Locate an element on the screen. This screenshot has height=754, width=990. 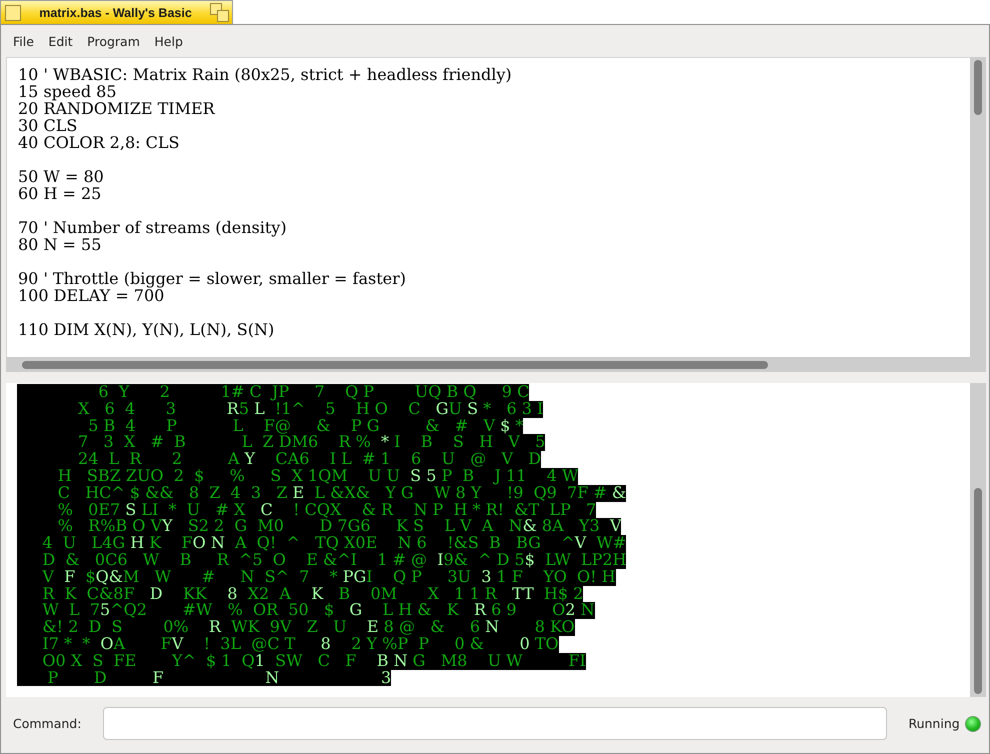
menu-item: Help is located at coordinates (168, 41).